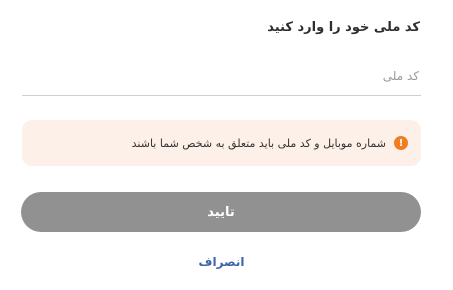  I want to click on form-title: کد ملی خود را وارد کنید, so click(343, 27).